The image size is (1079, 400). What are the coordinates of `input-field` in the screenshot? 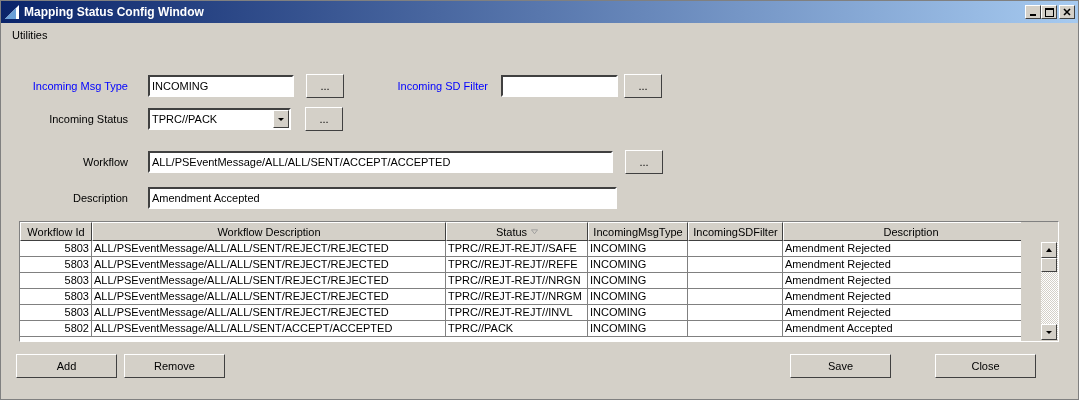 It's located at (559, 86).